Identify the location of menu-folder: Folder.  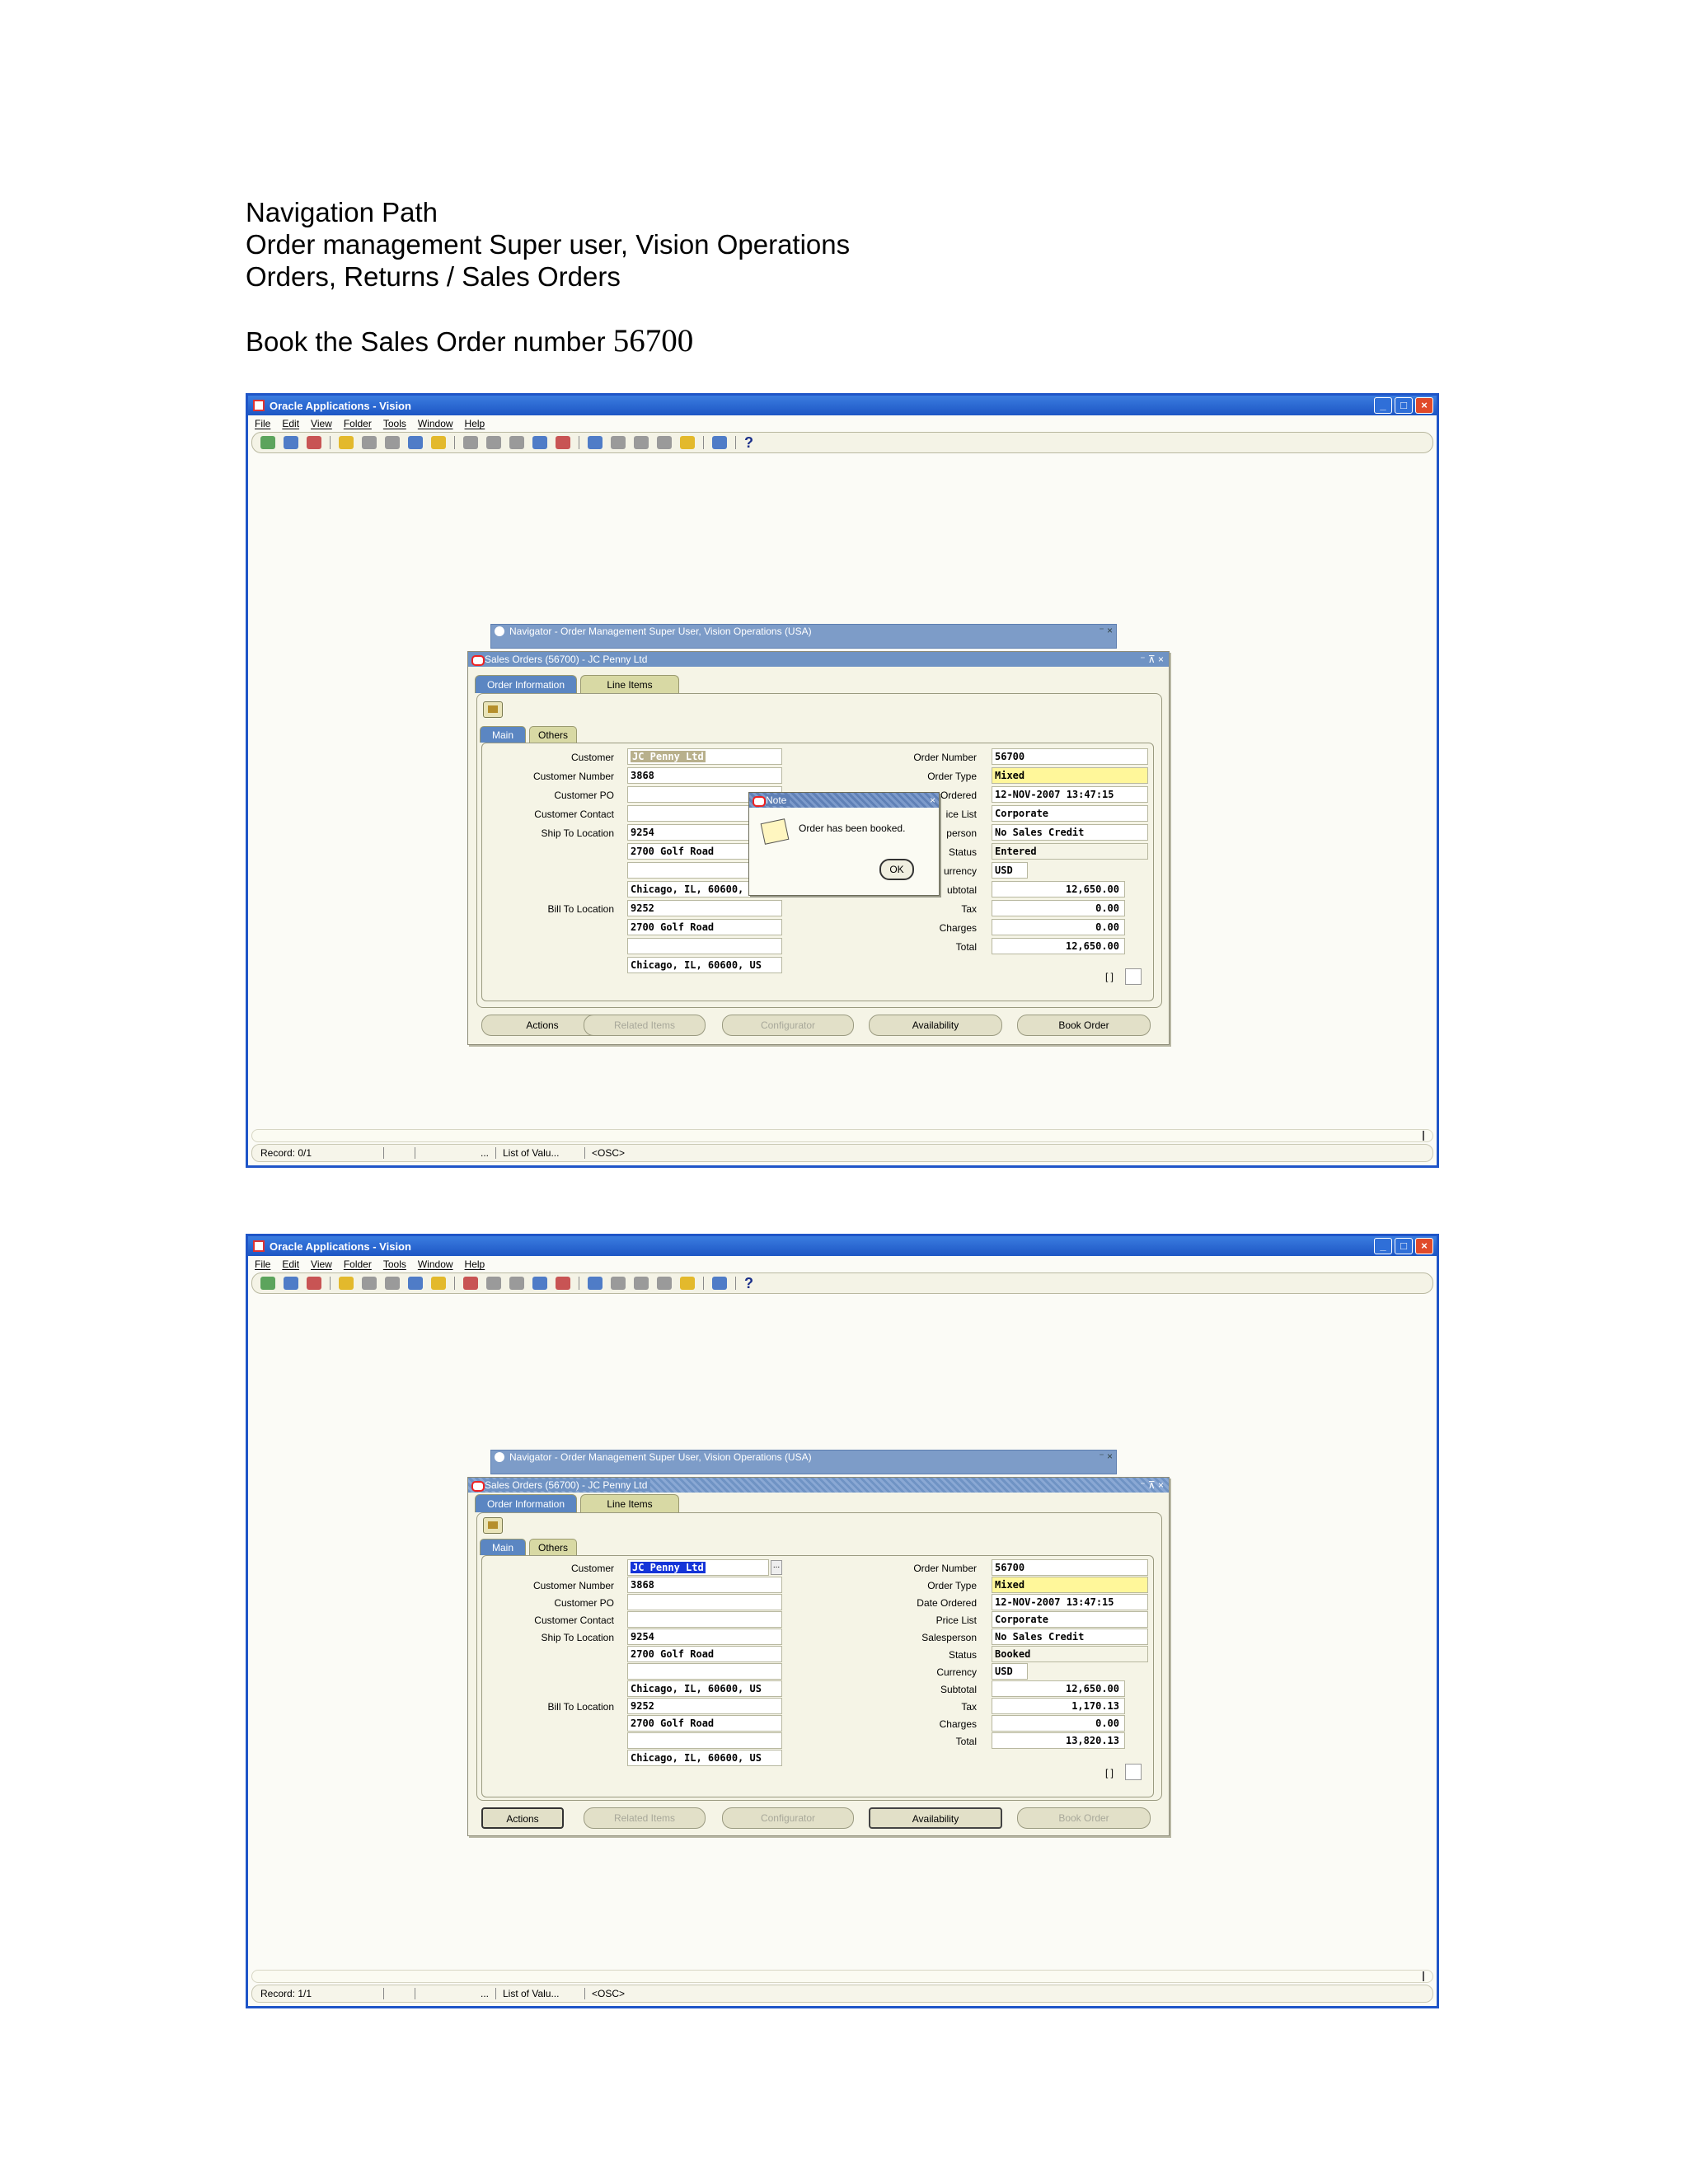
(358, 423).